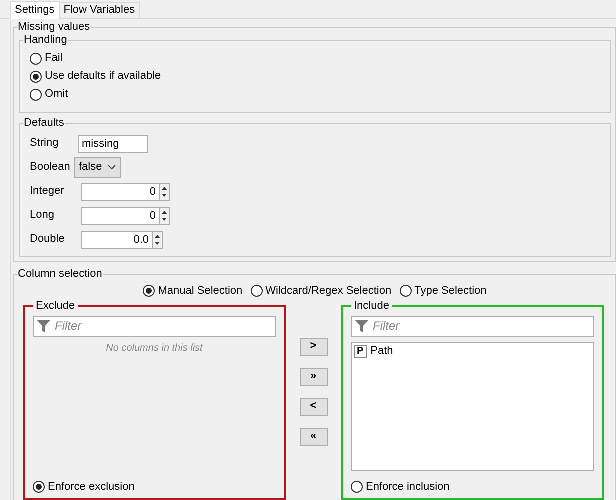  I want to click on dropdown: false, so click(98, 167).